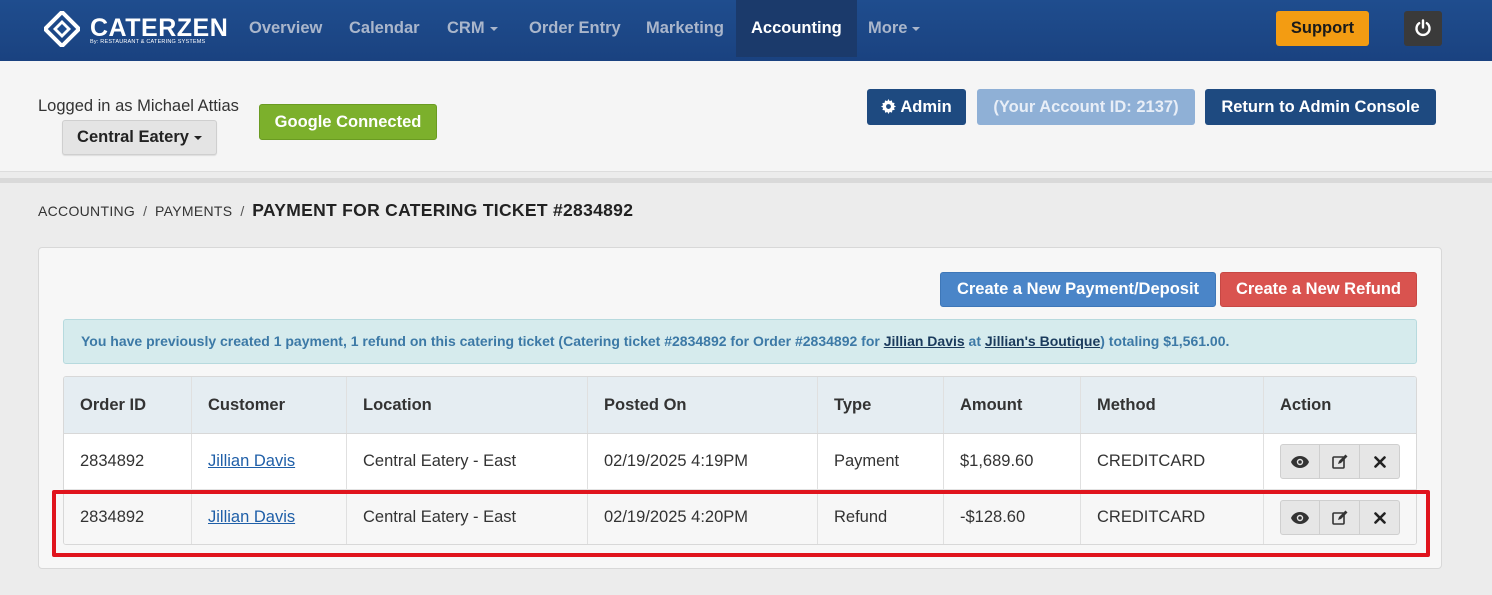  Describe the element at coordinates (881, 405) in the screenshot. I see `header-type: Type` at that location.